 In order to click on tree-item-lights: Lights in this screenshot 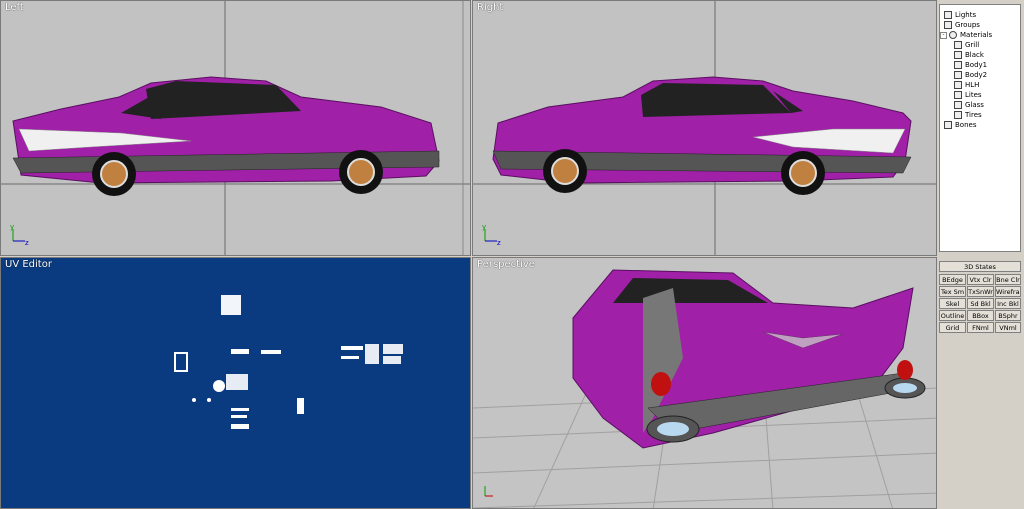, I will do `click(960, 15)`.